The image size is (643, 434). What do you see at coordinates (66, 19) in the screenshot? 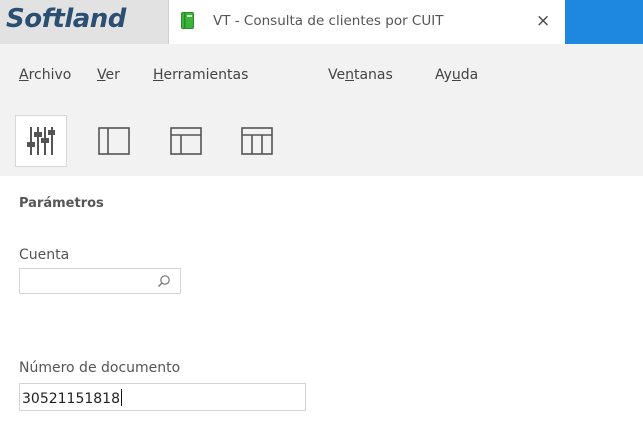
I see `brand-logo: Softland` at bounding box center [66, 19].